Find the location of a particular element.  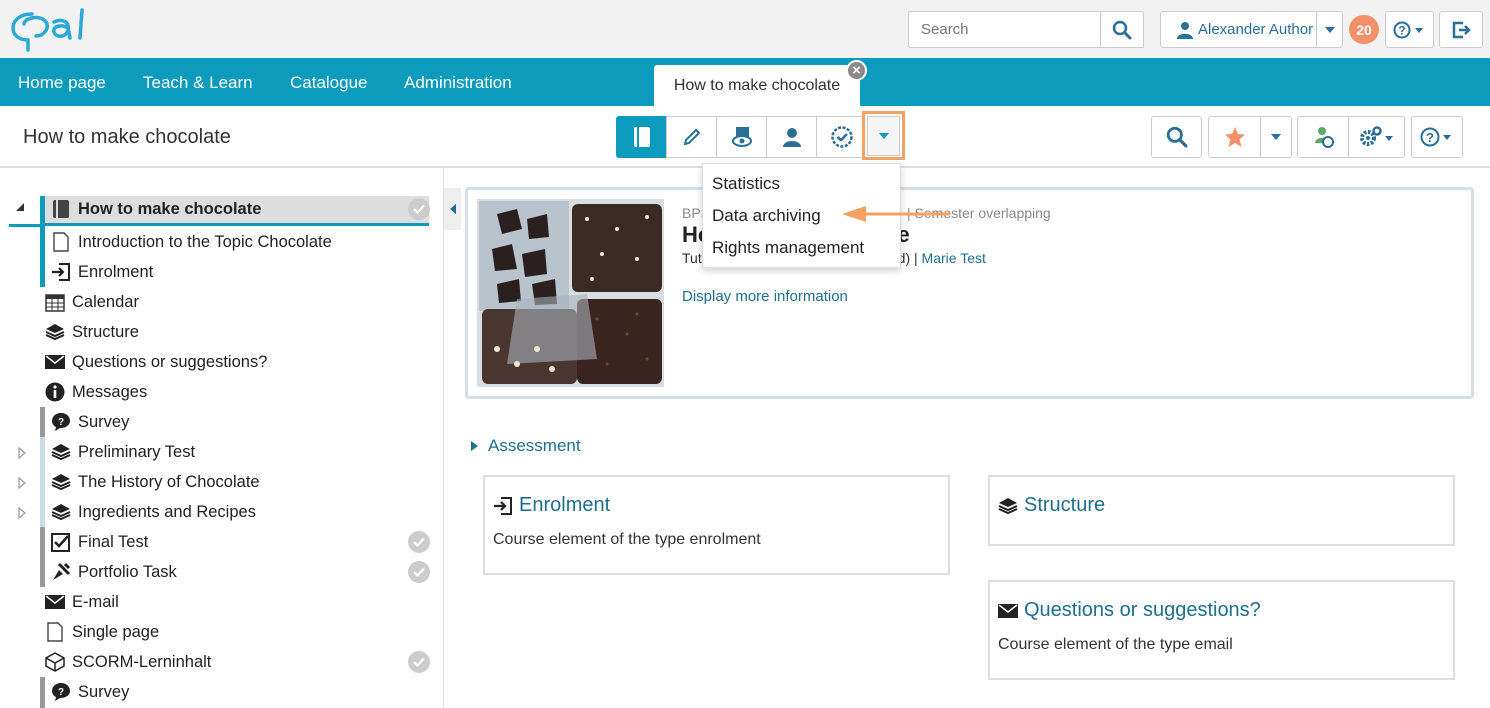

display-more-info-link: Display more information is located at coordinates (765, 296).